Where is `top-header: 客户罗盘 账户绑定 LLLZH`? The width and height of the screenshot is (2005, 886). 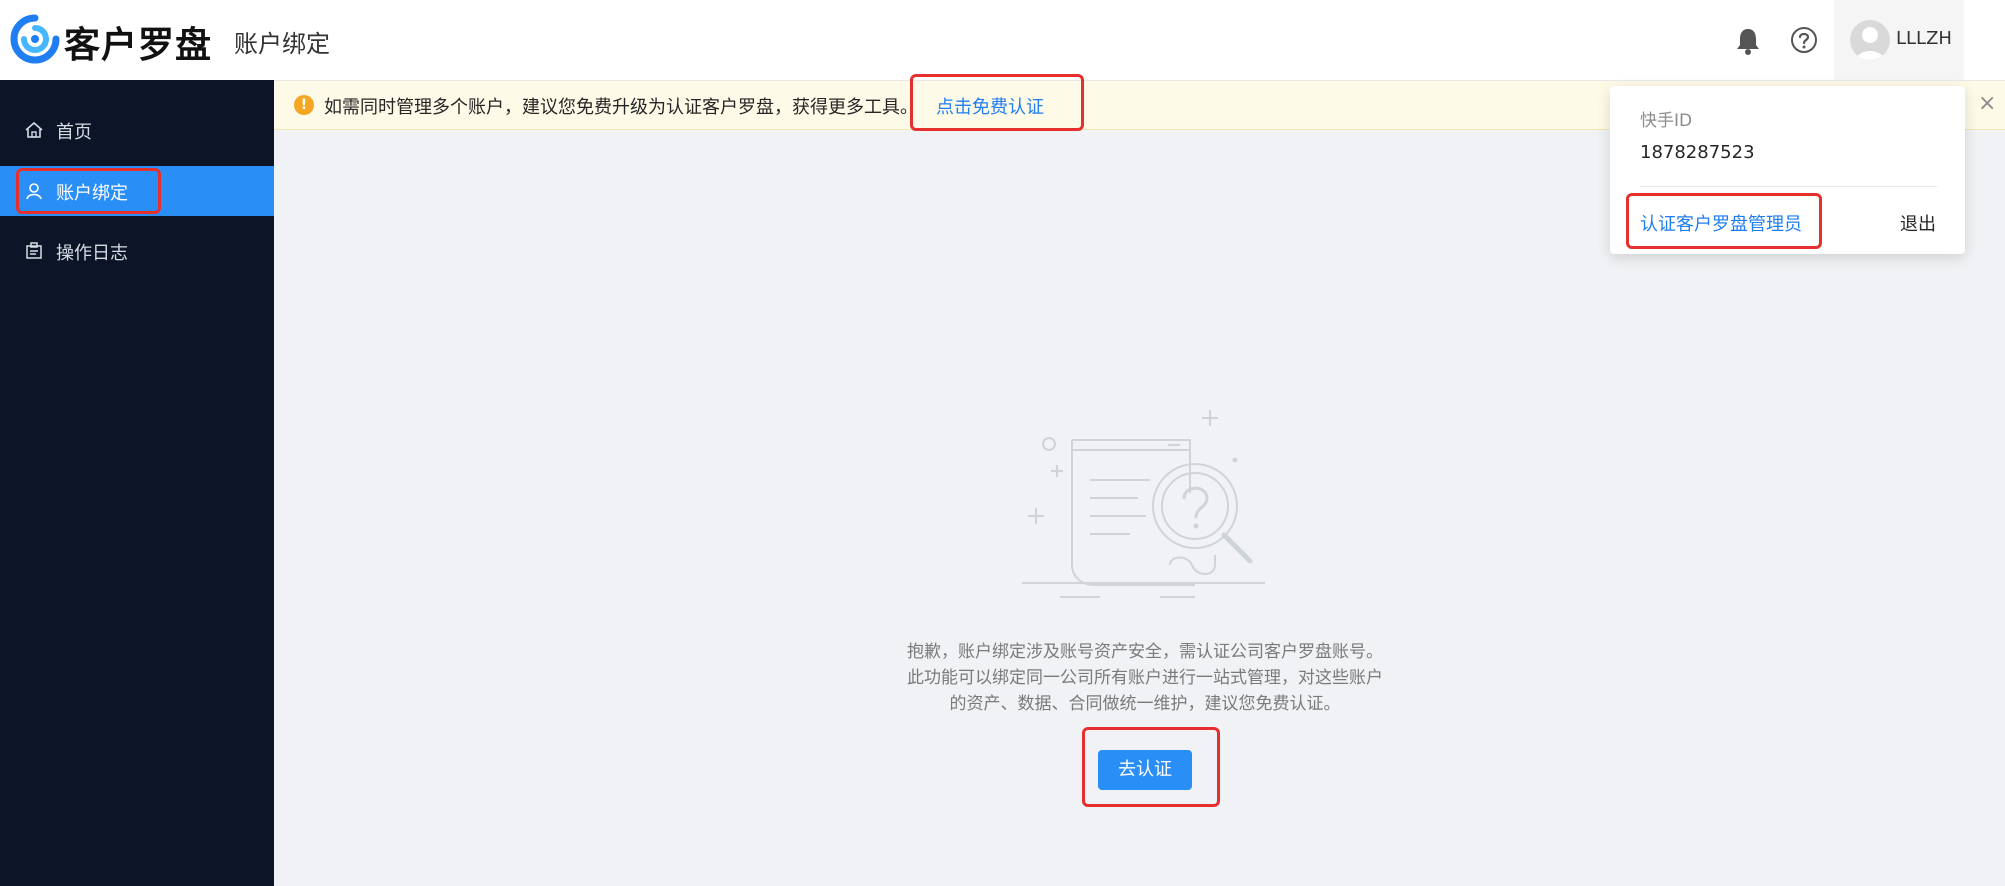
top-header: 客户罗盘 账户绑定 LLLZH is located at coordinates (1002, 40).